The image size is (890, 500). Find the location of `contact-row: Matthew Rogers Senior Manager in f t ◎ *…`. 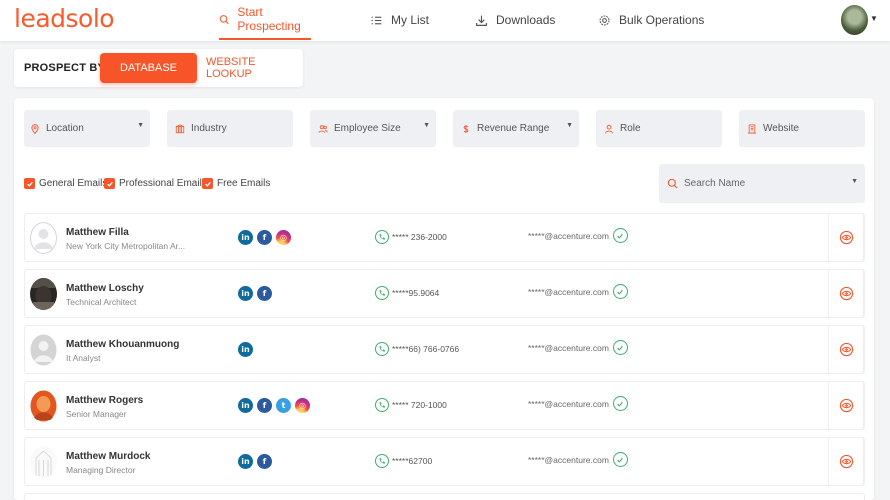

contact-row: Matthew Rogers Senior Manager in f t ◎ *… is located at coordinates (444, 405).